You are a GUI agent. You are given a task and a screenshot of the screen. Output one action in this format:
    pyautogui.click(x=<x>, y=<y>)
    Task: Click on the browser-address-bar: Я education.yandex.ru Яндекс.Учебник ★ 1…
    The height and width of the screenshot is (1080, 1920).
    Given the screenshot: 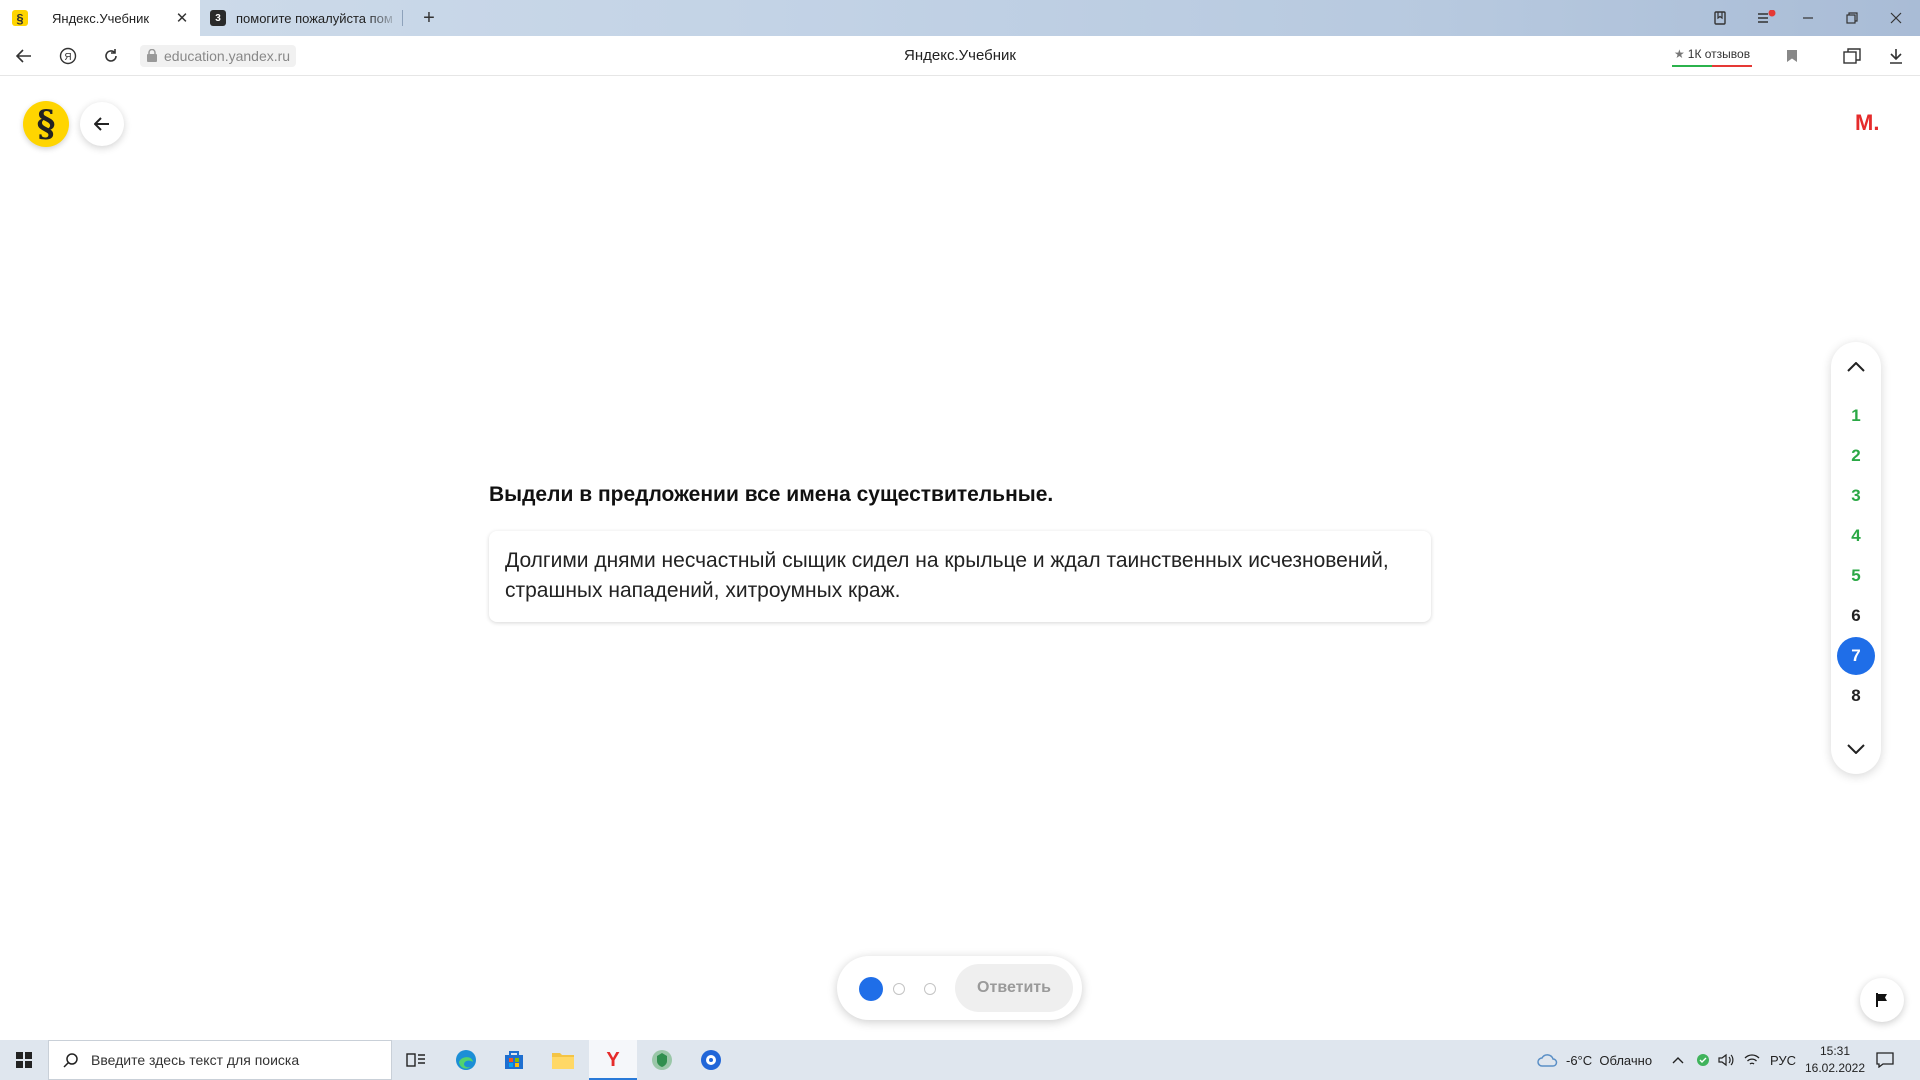 What is the action you would take?
    pyautogui.click(x=960, y=56)
    